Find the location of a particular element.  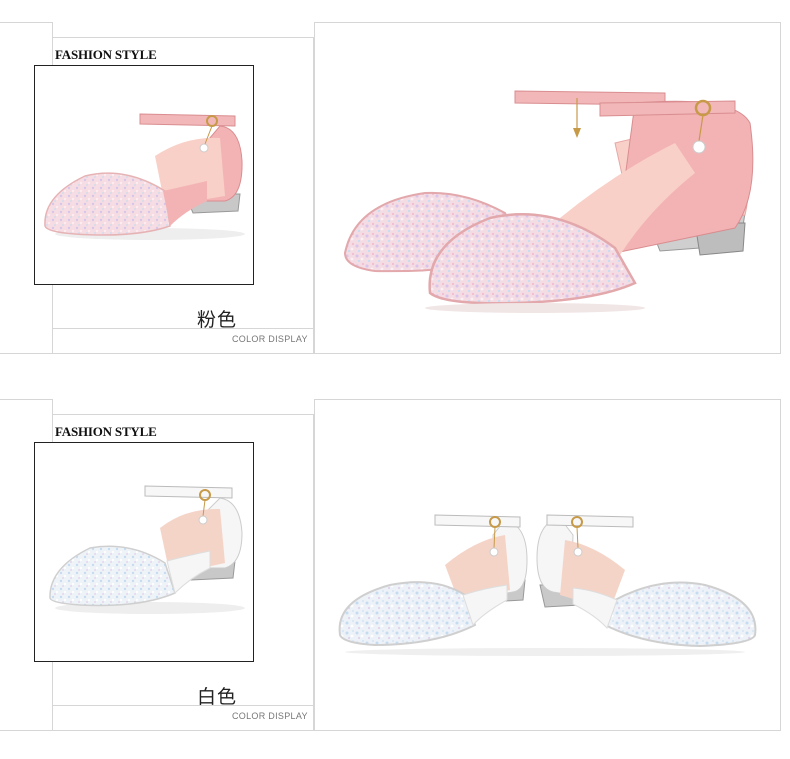

pink-shoe-thumbnail-image is located at coordinates (144, 176).